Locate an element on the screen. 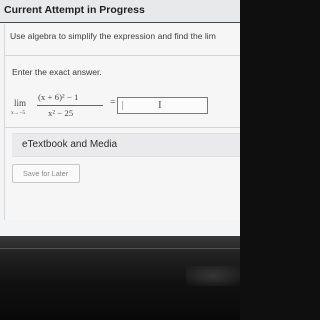 This screenshot has width=320, height=320. text-cursor-icon: I is located at coordinates (160, 105).